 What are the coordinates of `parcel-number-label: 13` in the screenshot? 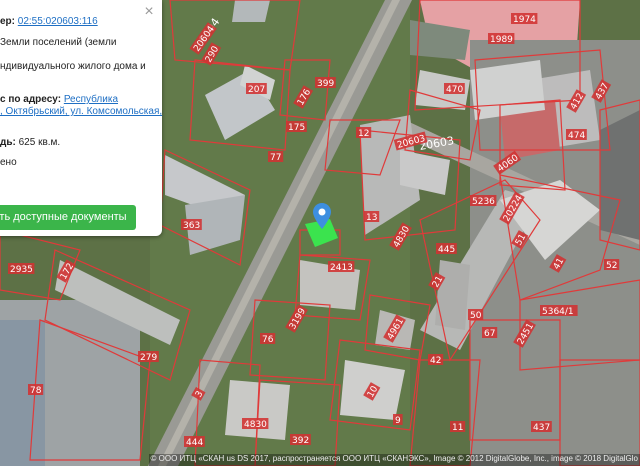 It's located at (372, 217).